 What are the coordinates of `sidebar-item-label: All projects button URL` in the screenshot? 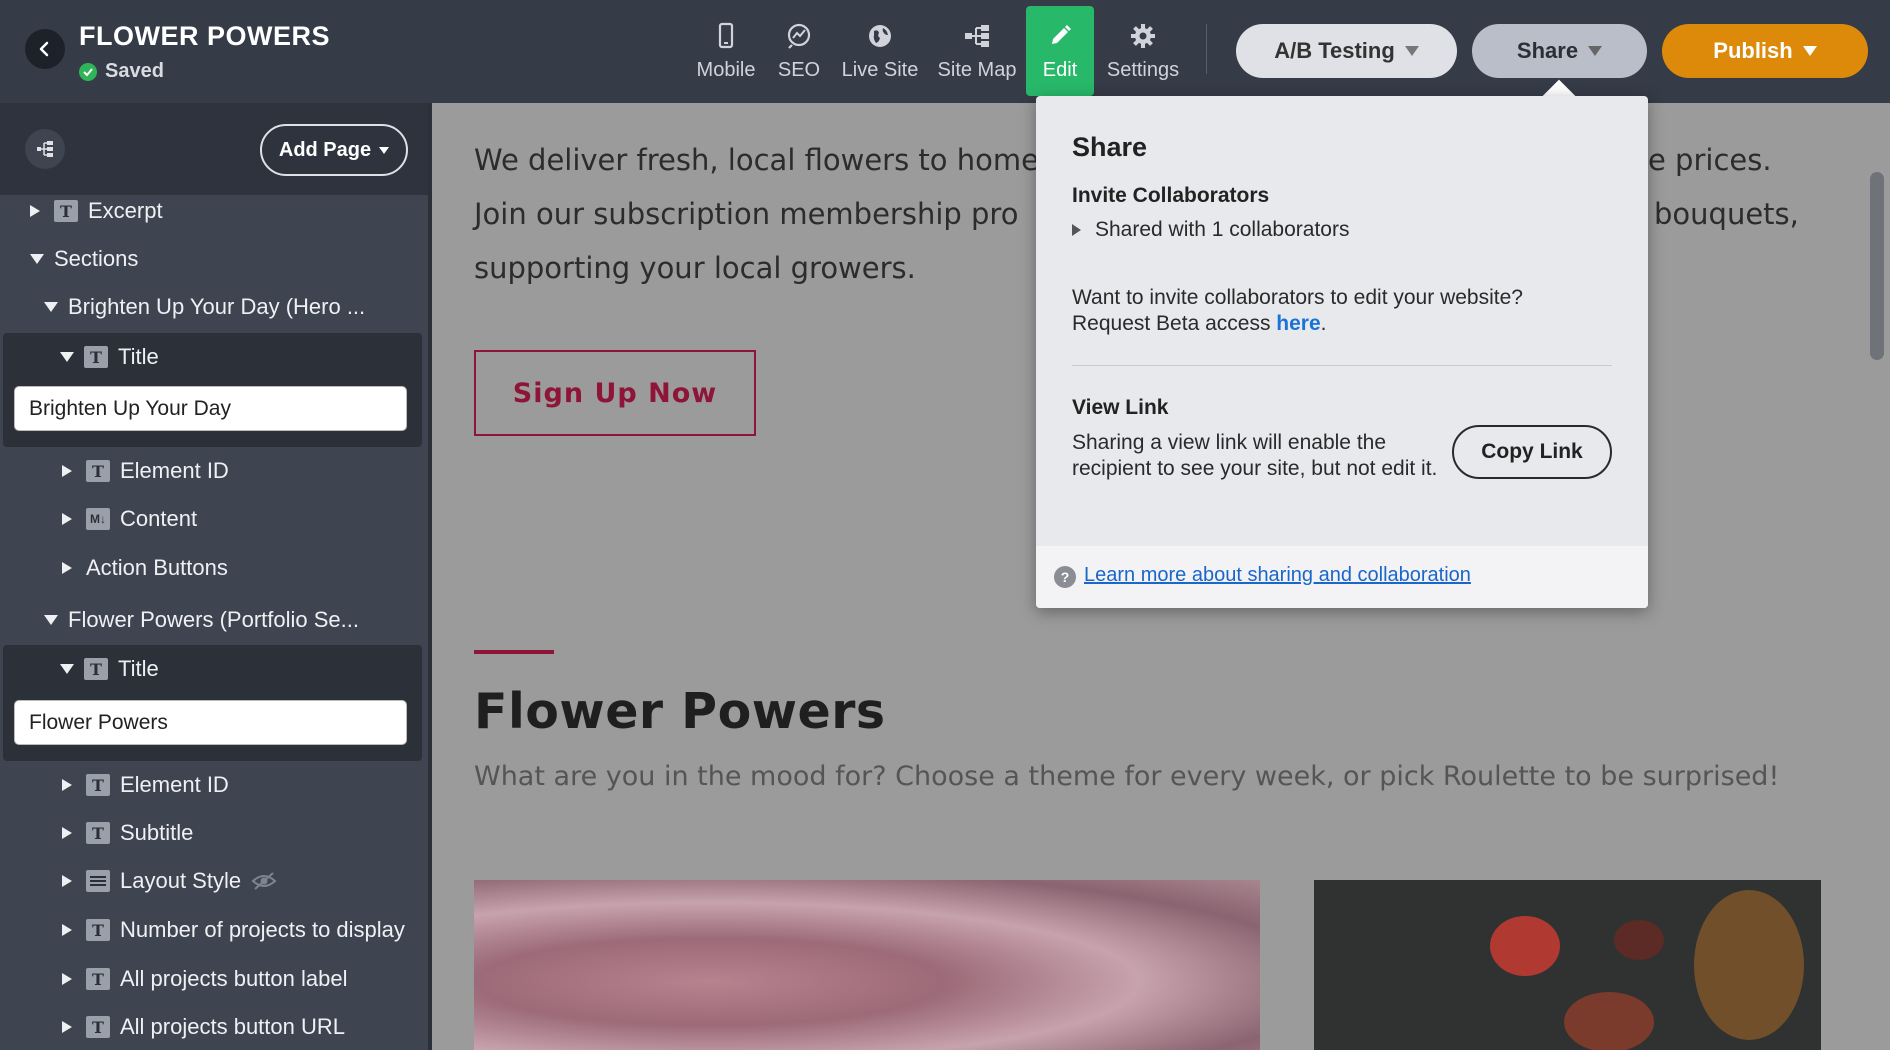 It's located at (232, 1026).